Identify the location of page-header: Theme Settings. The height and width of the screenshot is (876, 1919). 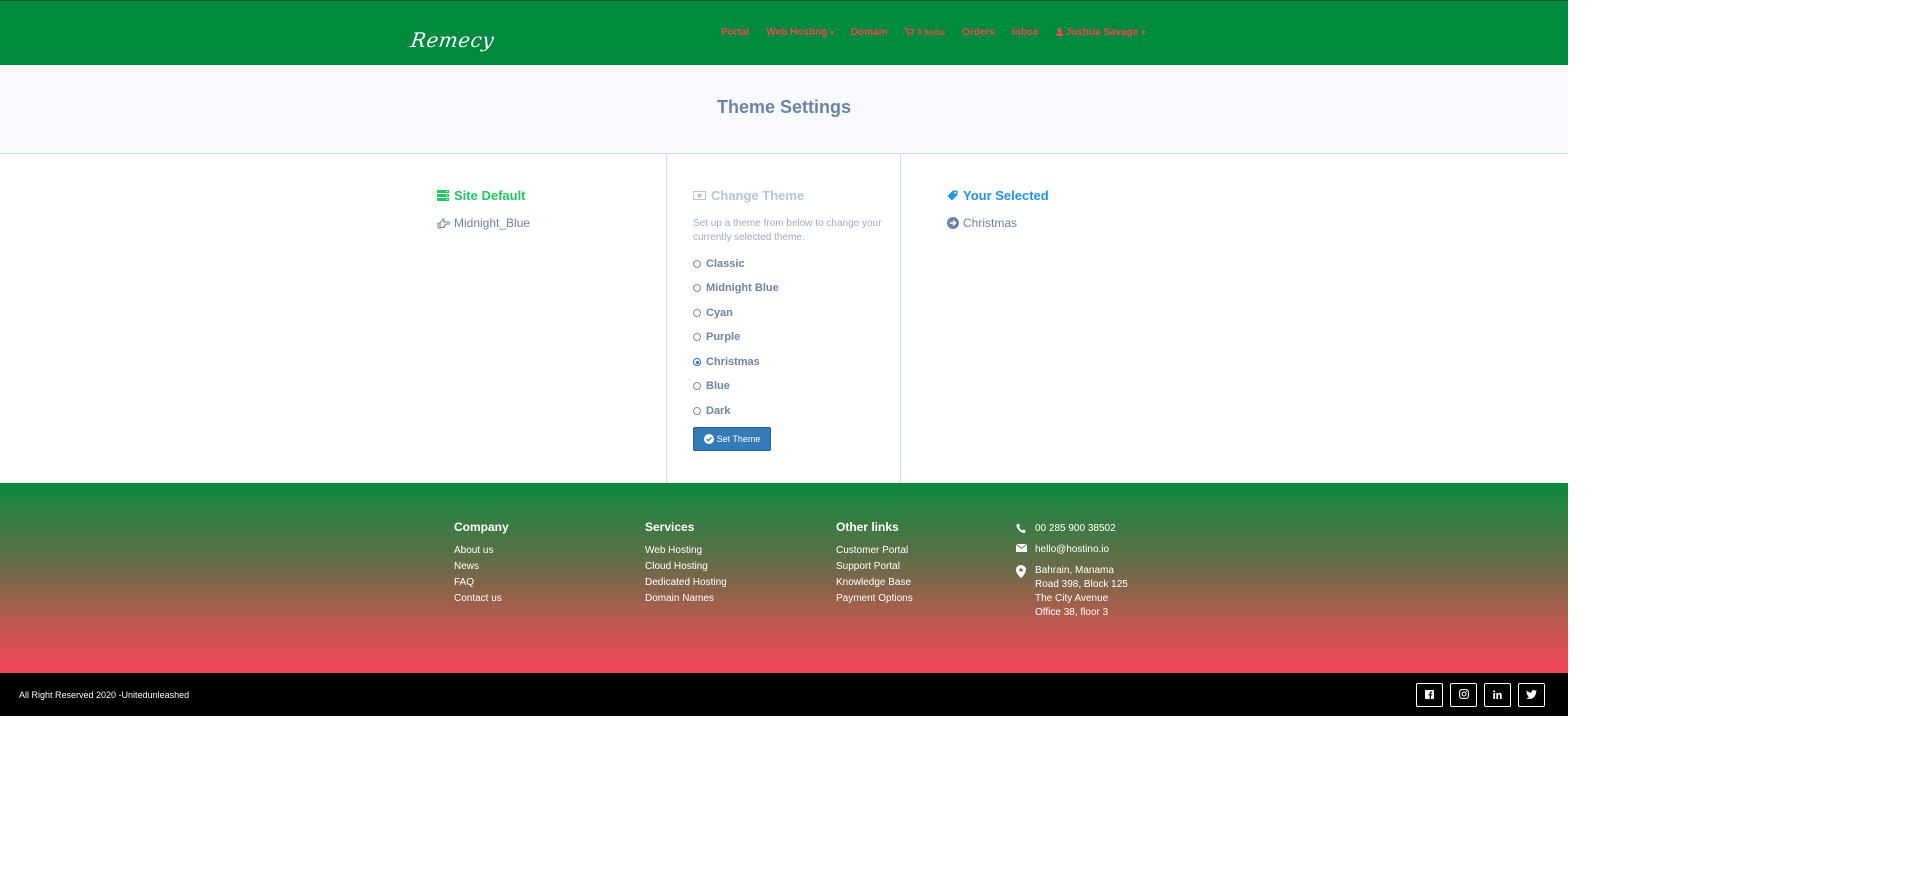
(784, 109).